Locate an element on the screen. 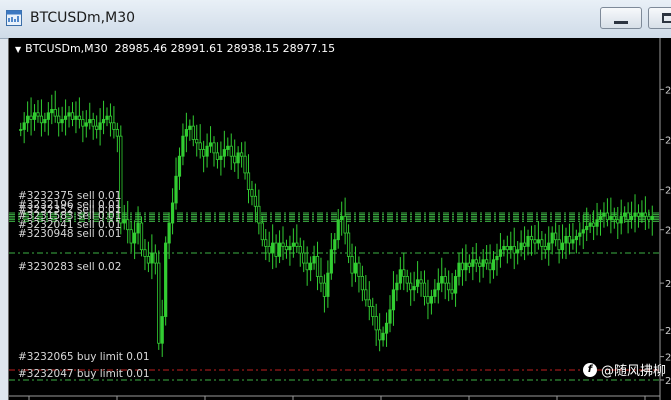 Image resolution: width=671 pixels, height=400 pixels. mt-chart-window-icon is located at coordinates (14, 18).